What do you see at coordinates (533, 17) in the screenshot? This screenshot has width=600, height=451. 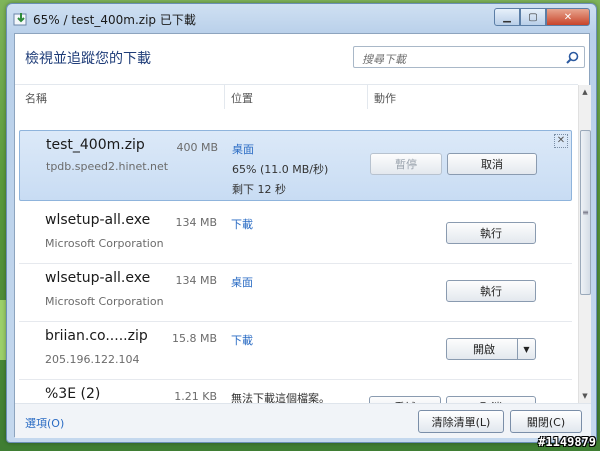 I see `maximize-button: ▢` at bounding box center [533, 17].